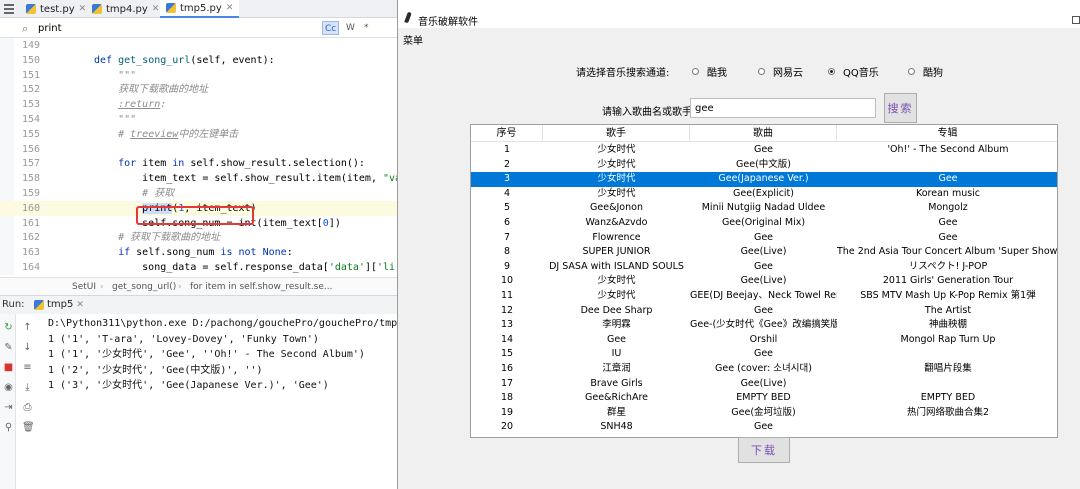 The image size is (1080, 489). Describe the element at coordinates (900, 108) in the screenshot. I see `search-button: 搜索` at that location.